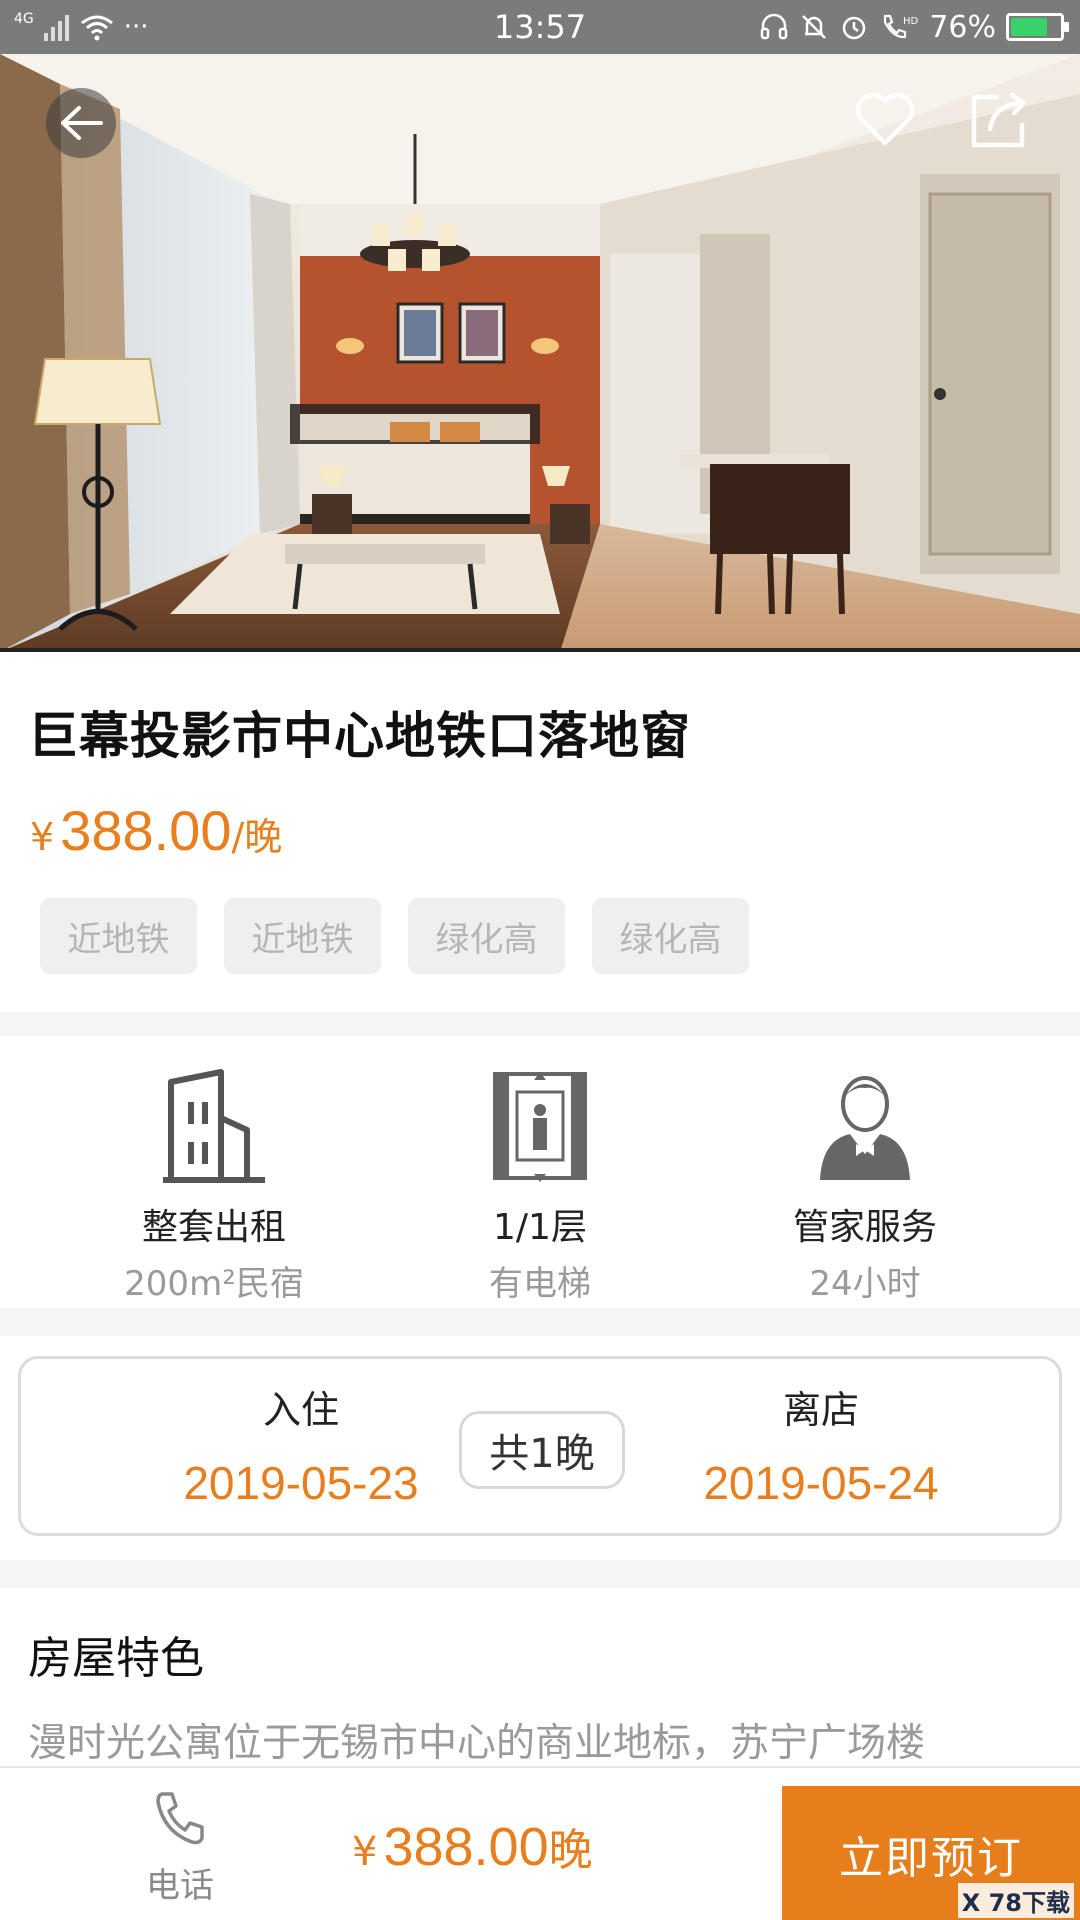 This screenshot has height=1920, width=1080. What do you see at coordinates (540, 1227) in the screenshot?
I see `feature-main: 1/1层` at bounding box center [540, 1227].